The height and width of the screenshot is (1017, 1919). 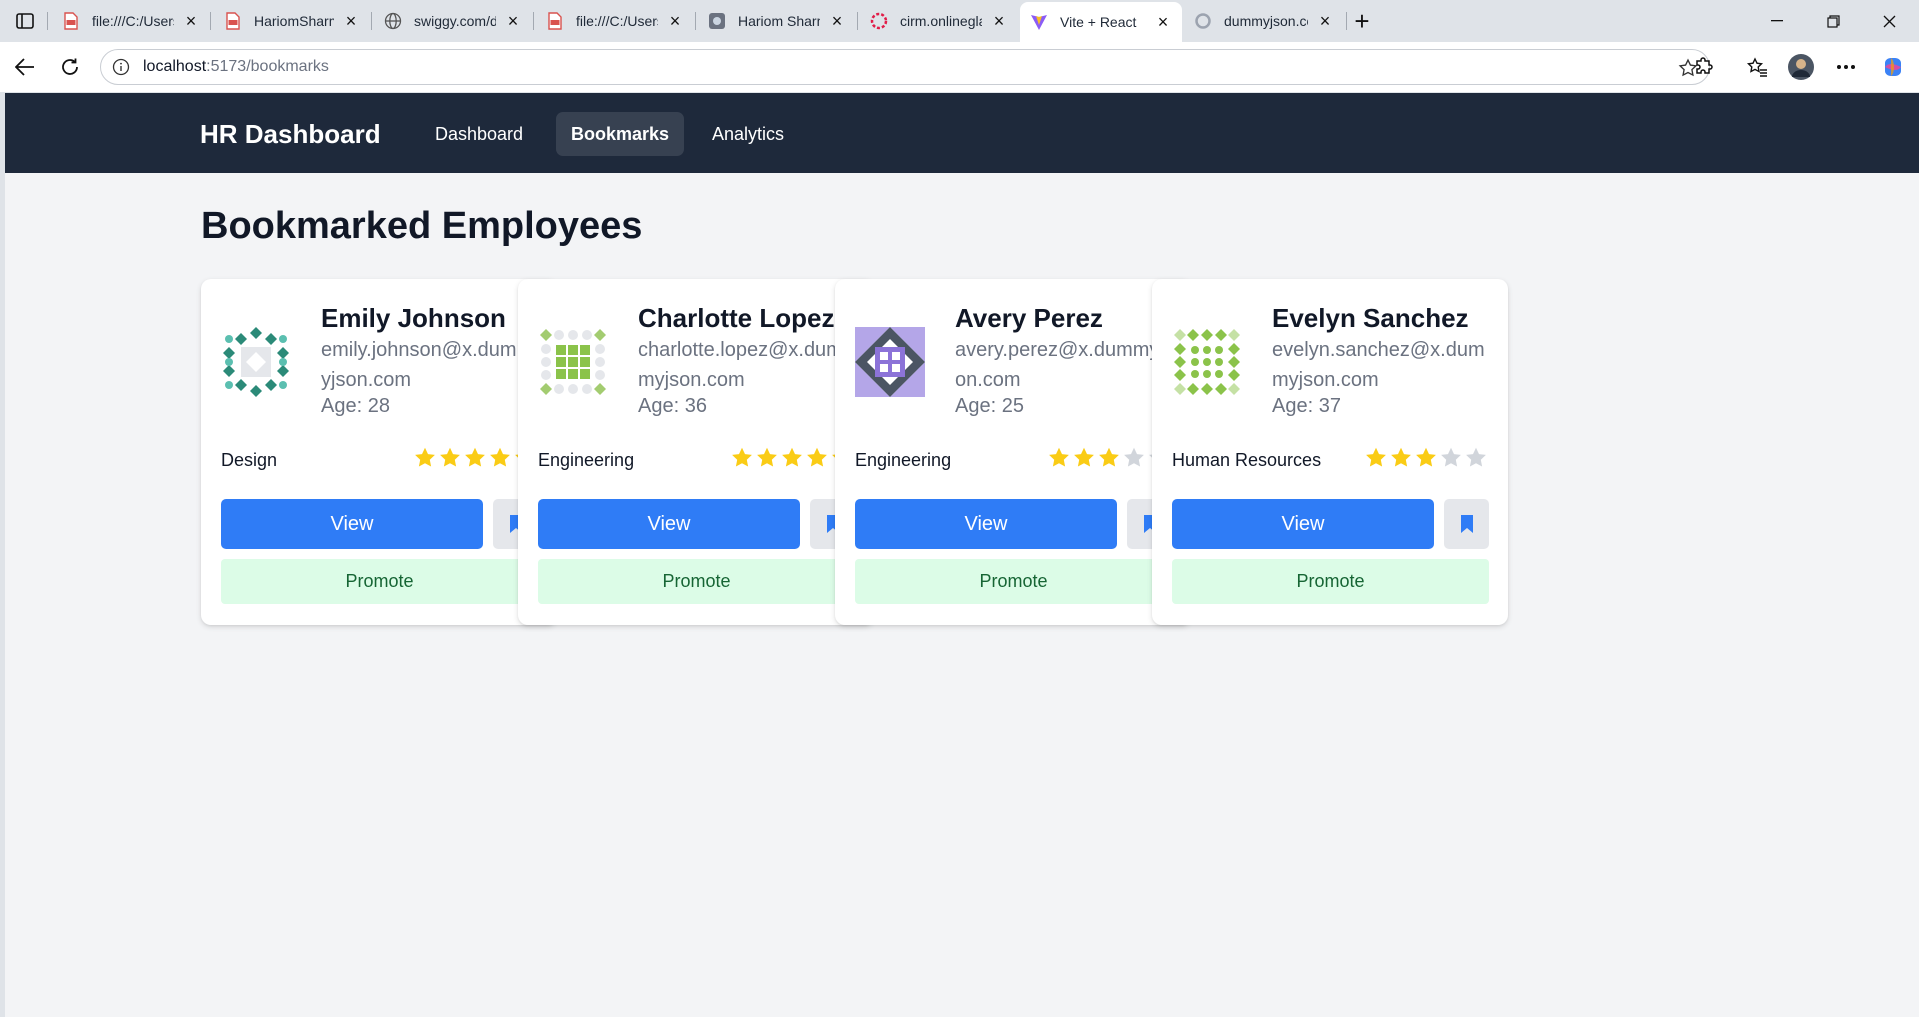 I want to click on url-text: localhost:5173/bookmarks, so click(x=236, y=67).